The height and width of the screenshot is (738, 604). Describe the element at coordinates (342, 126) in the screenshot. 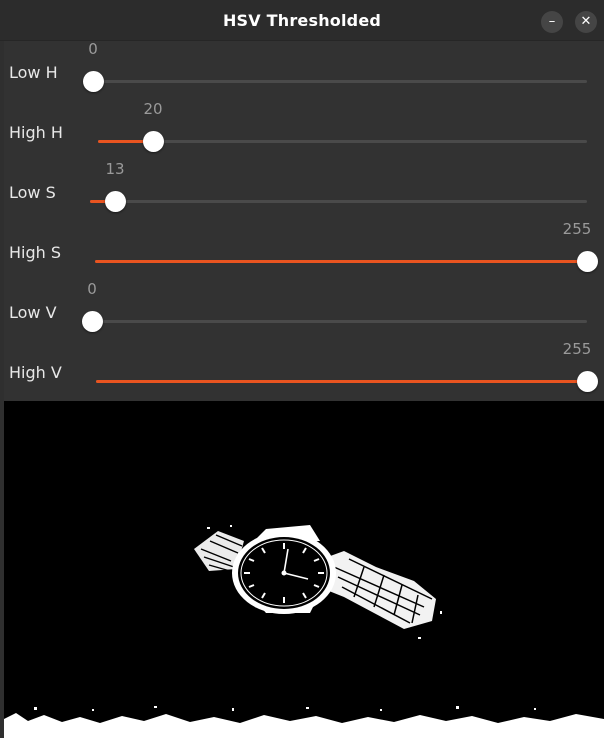

I see `slider-track: 20` at that location.